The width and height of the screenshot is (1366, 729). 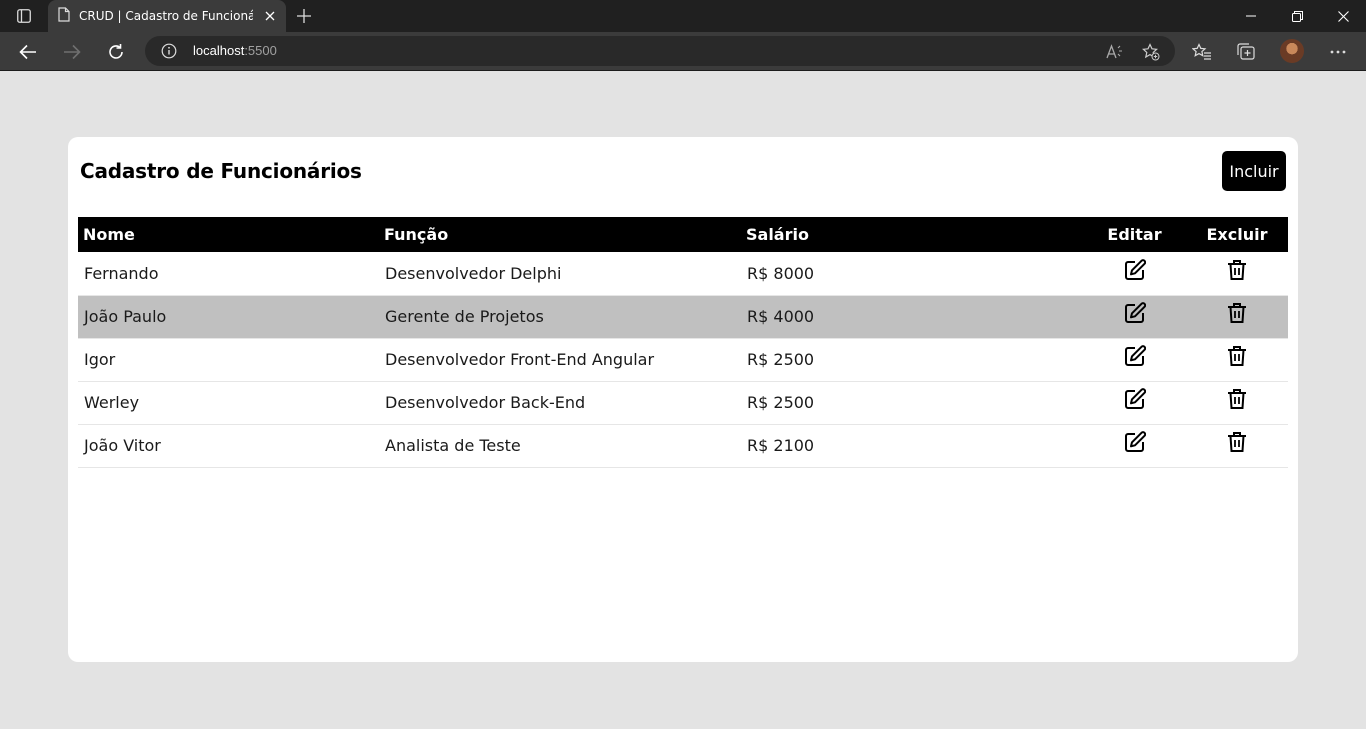 I want to click on table-row: Werley Desenvolvedor Back-End R$ 2500, so click(x=683, y=402).